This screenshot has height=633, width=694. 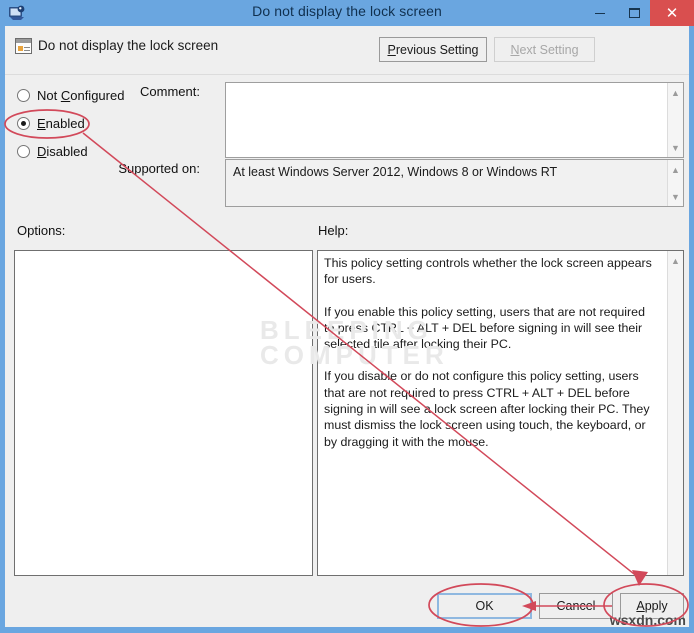 I want to click on next-setting-label: ext Setting, so click(x=549, y=49).